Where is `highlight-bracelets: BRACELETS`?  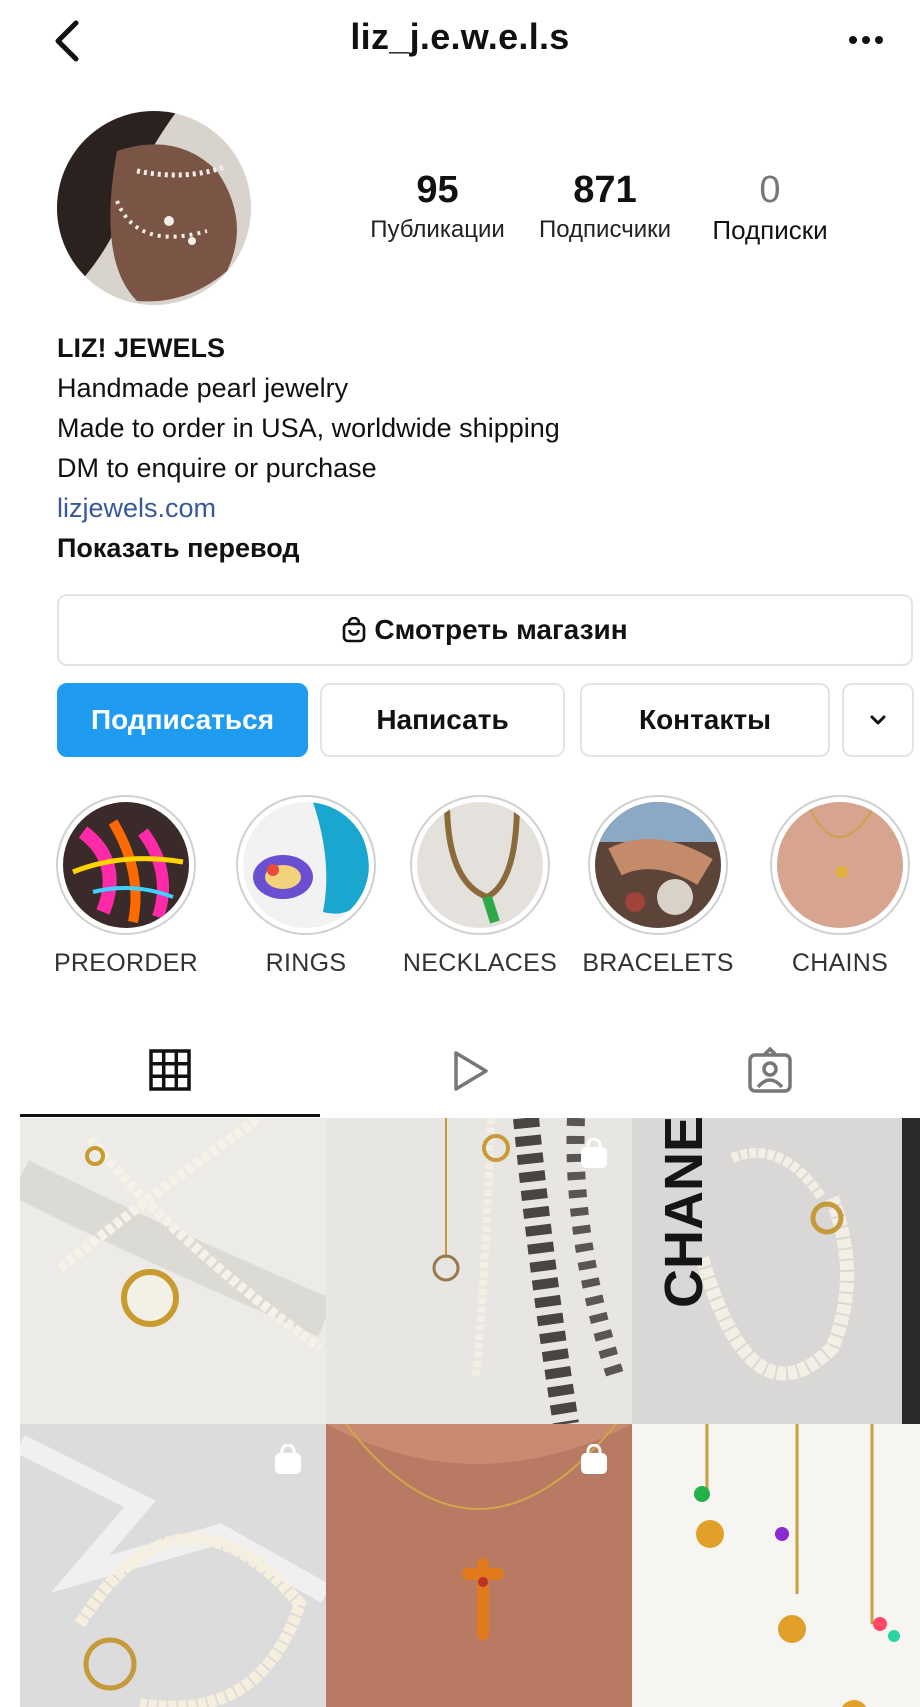
highlight-bracelets: BRACELETS is located at coordinates (658, 886).